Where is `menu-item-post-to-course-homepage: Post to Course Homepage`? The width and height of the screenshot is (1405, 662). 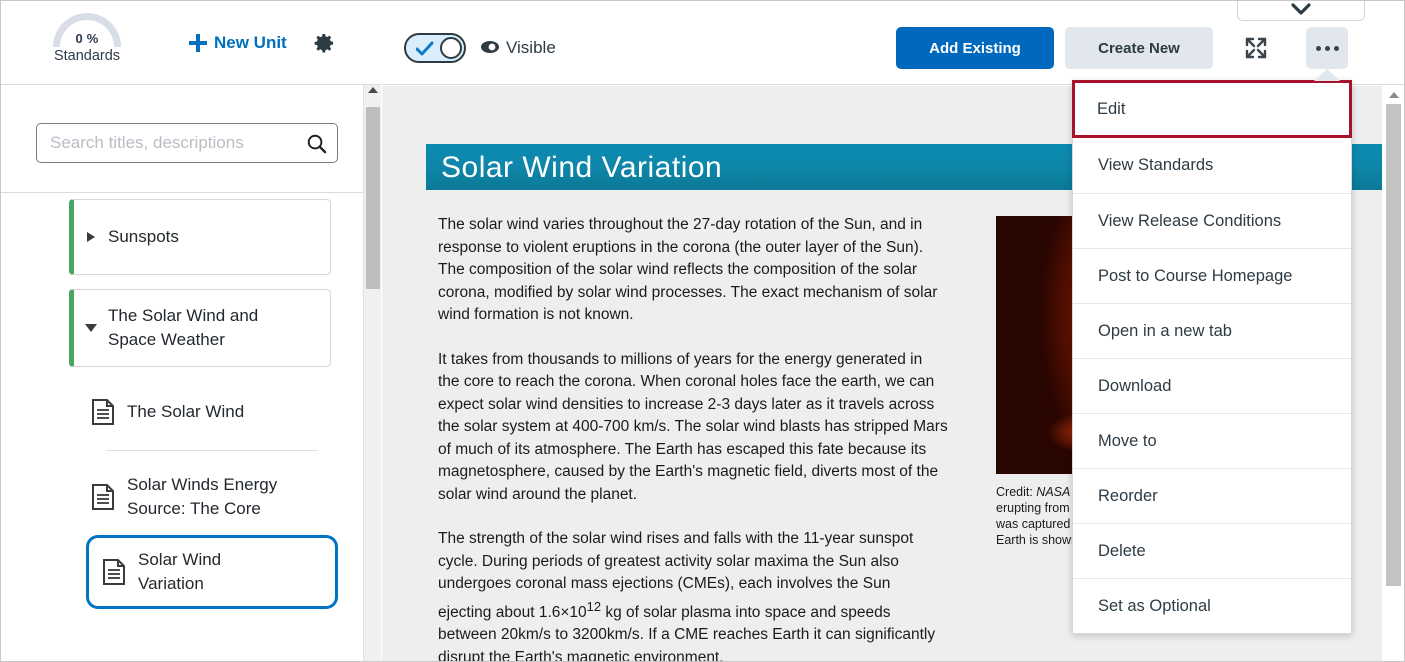 menu-item-post-to-course-homepage: Post to Course Homepage is located at coordinates (1212, 275).